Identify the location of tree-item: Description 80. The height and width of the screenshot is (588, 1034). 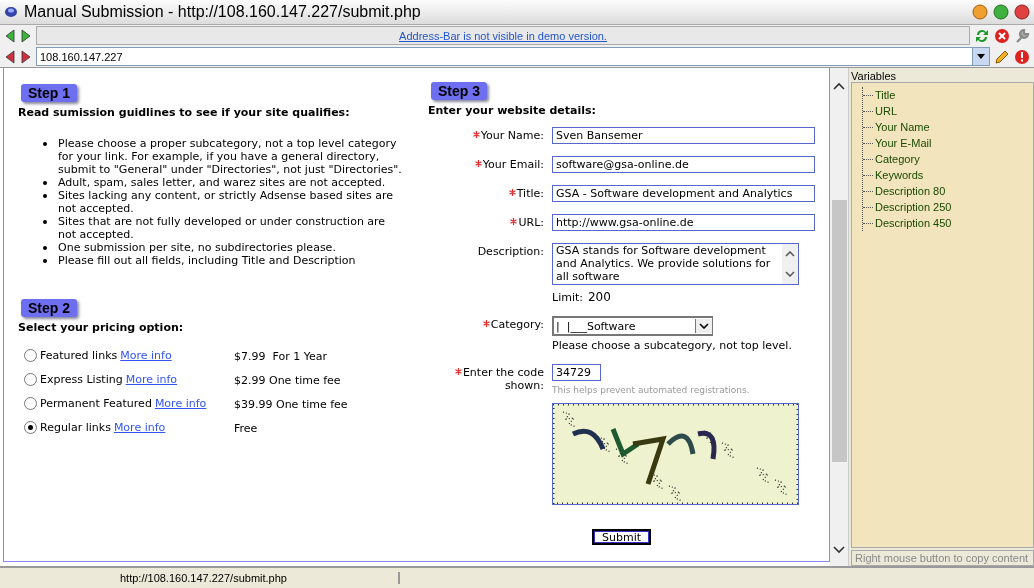
(910, 191).